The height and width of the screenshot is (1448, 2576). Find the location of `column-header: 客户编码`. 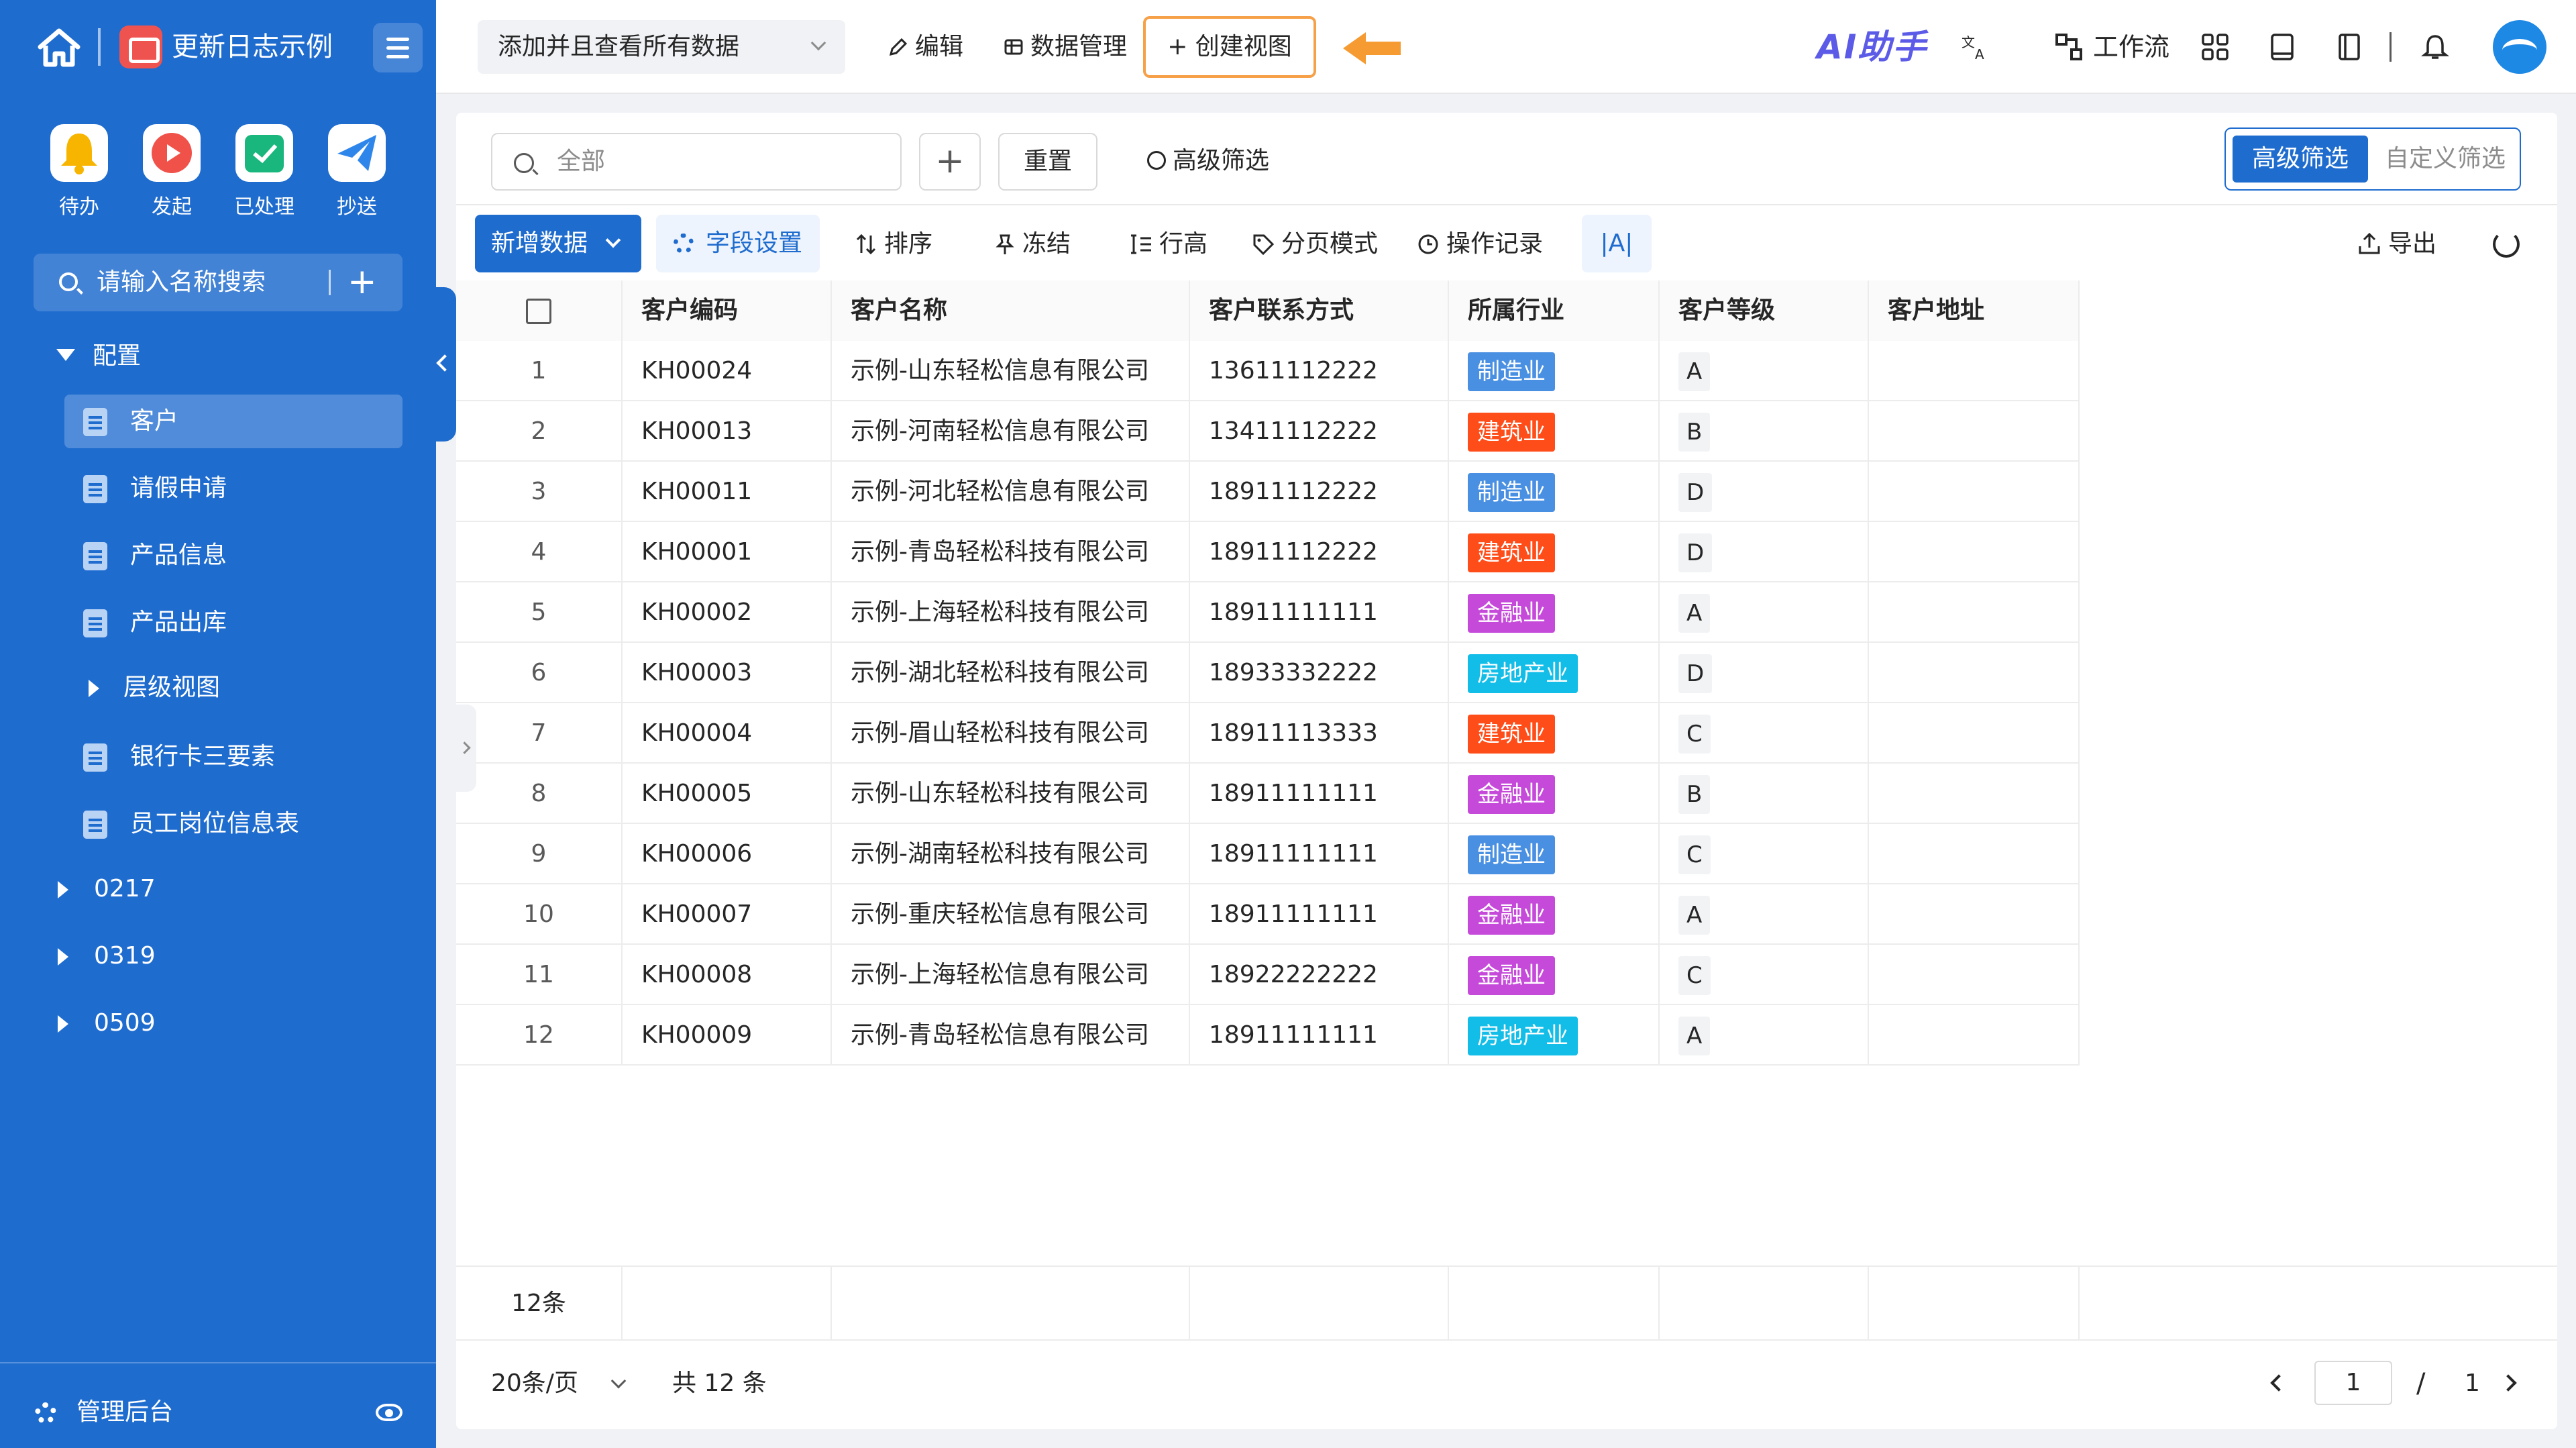

column-header: 客户编码 is located at coordinates (727, 310).